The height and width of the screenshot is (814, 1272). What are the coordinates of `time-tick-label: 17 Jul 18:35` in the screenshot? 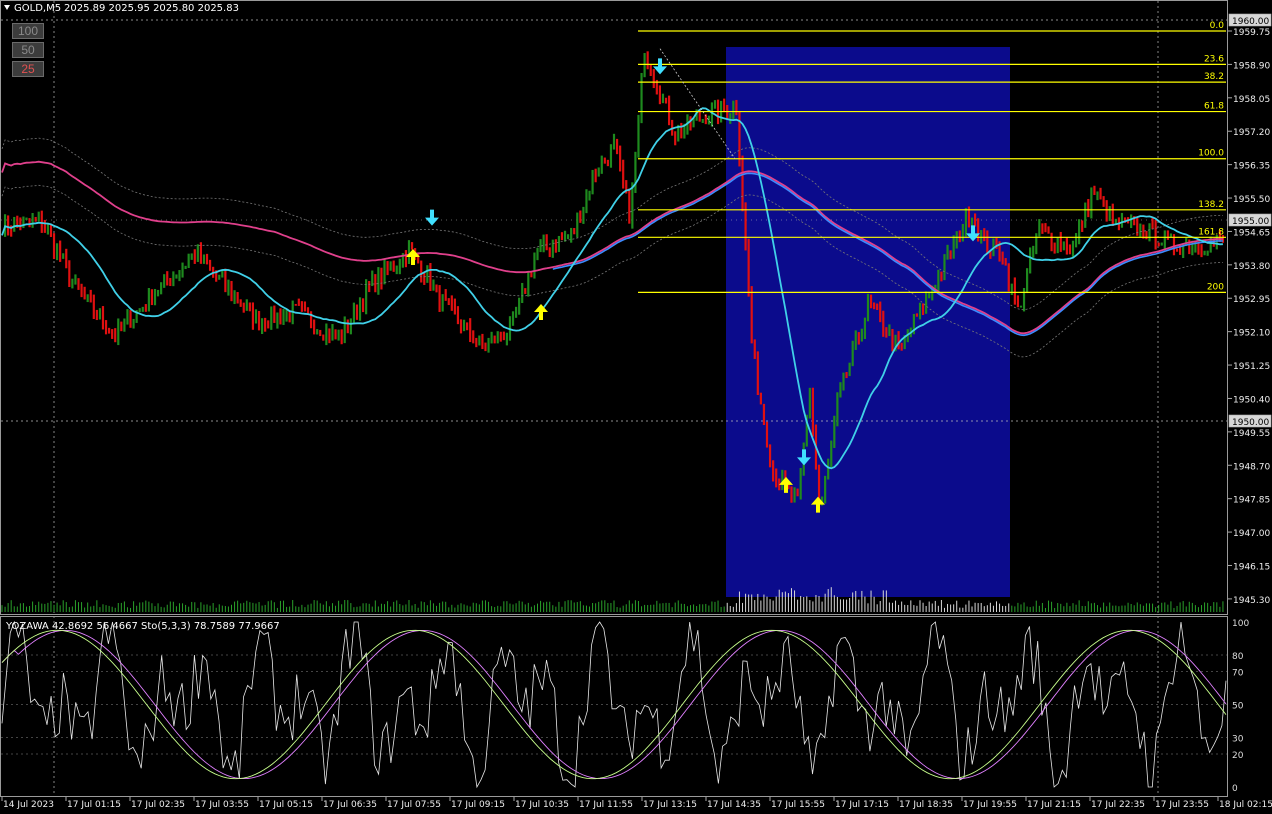 It's located at (926, 805).